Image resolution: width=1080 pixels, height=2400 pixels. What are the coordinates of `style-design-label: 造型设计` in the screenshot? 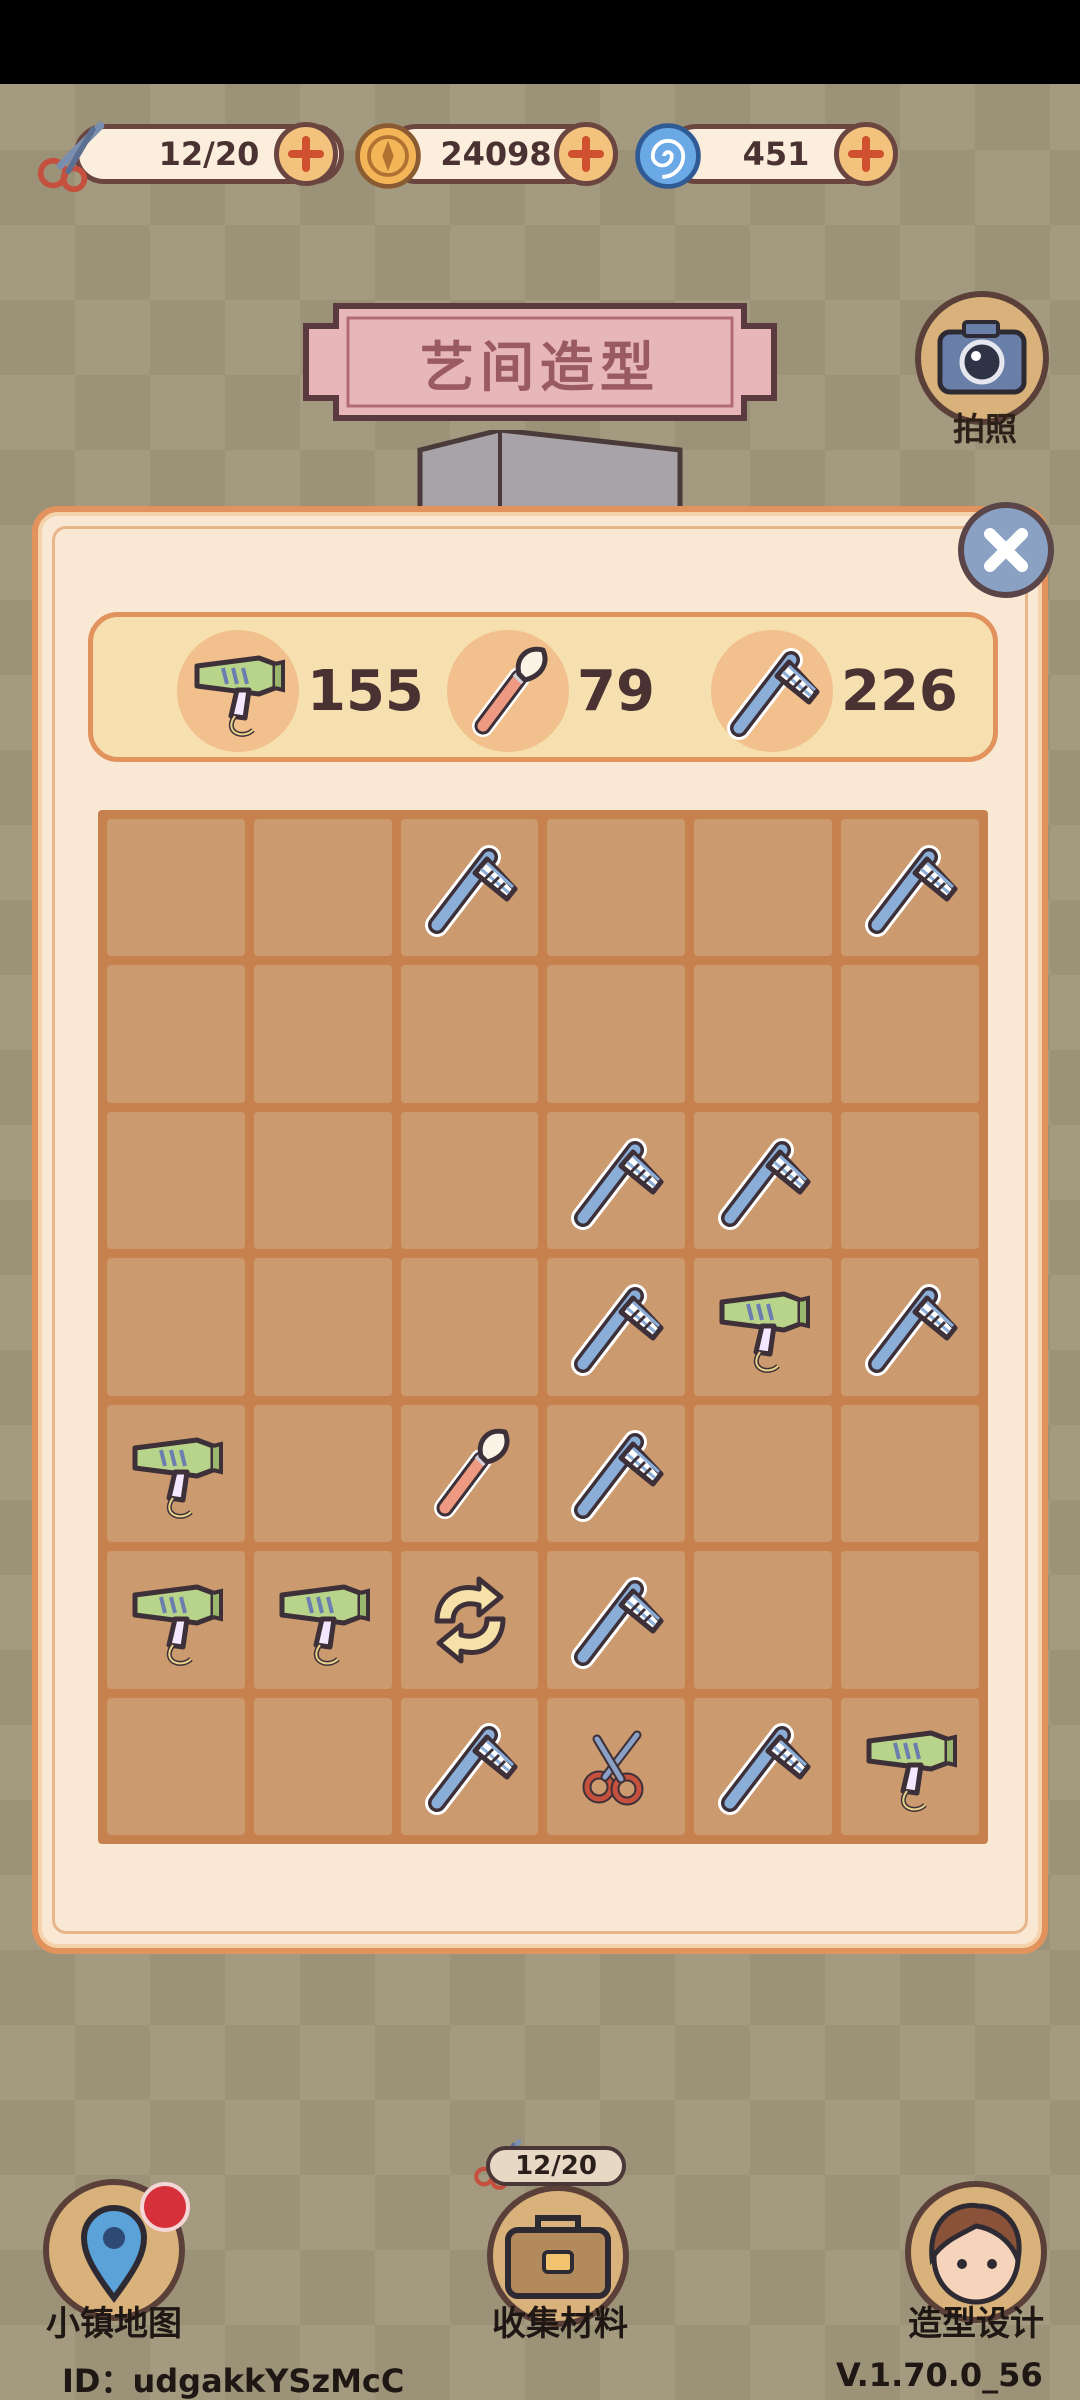 It's located at (976, 2324).